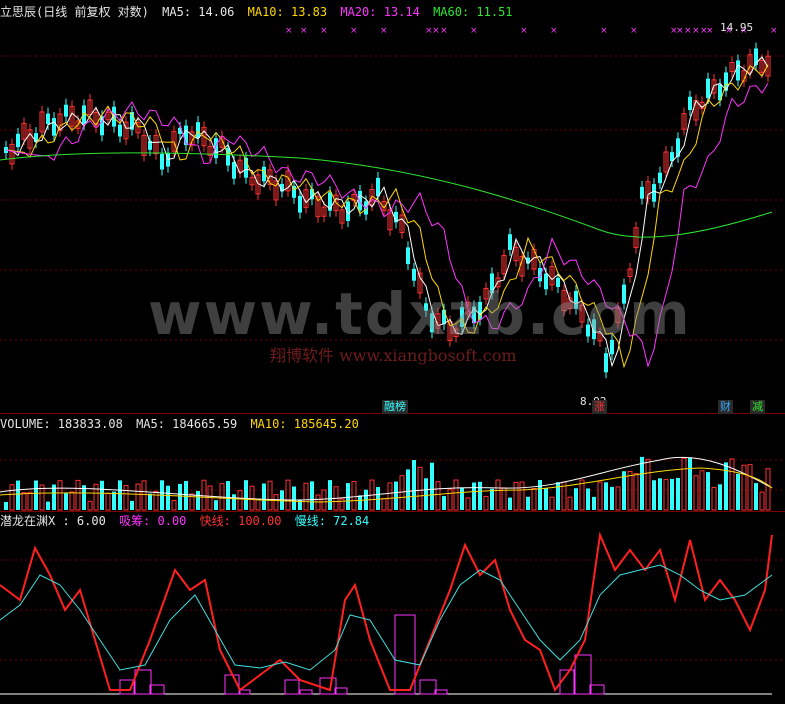 This screenshot has height=704, width=785. I want to click on slow-line, so click(386, 617).